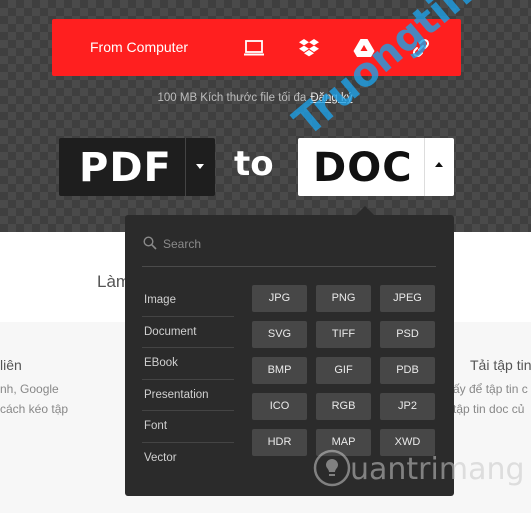 This screenshot has height=513, width=531. I want to click on google-drive-icon, so click(364, 48).